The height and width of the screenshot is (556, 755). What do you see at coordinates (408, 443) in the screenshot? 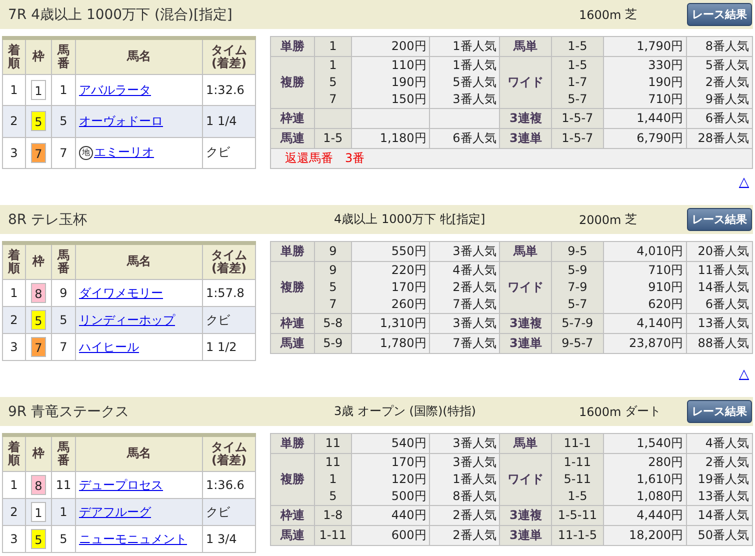
I see `payout-amount: 540円` at bounding box center [408, 443].